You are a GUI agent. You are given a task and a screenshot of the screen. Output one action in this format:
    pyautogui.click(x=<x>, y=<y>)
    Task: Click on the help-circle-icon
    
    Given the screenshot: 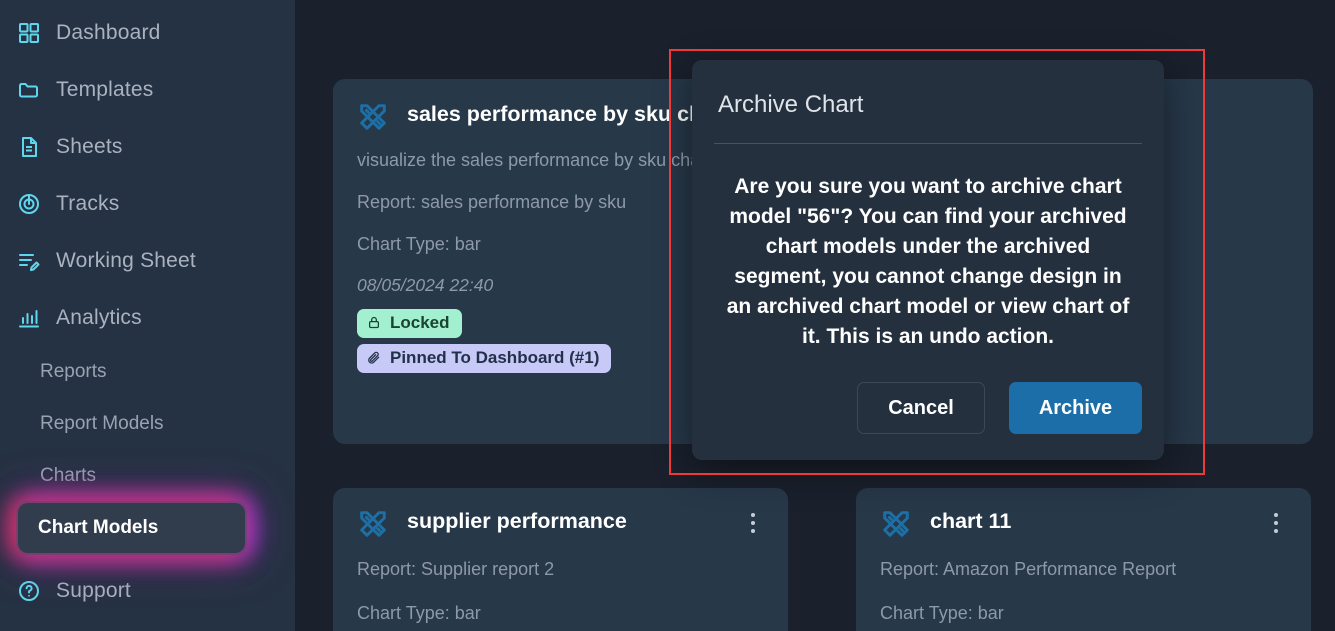 What is the action you would take?
    pyautogui.click(x=29, y=591)
    